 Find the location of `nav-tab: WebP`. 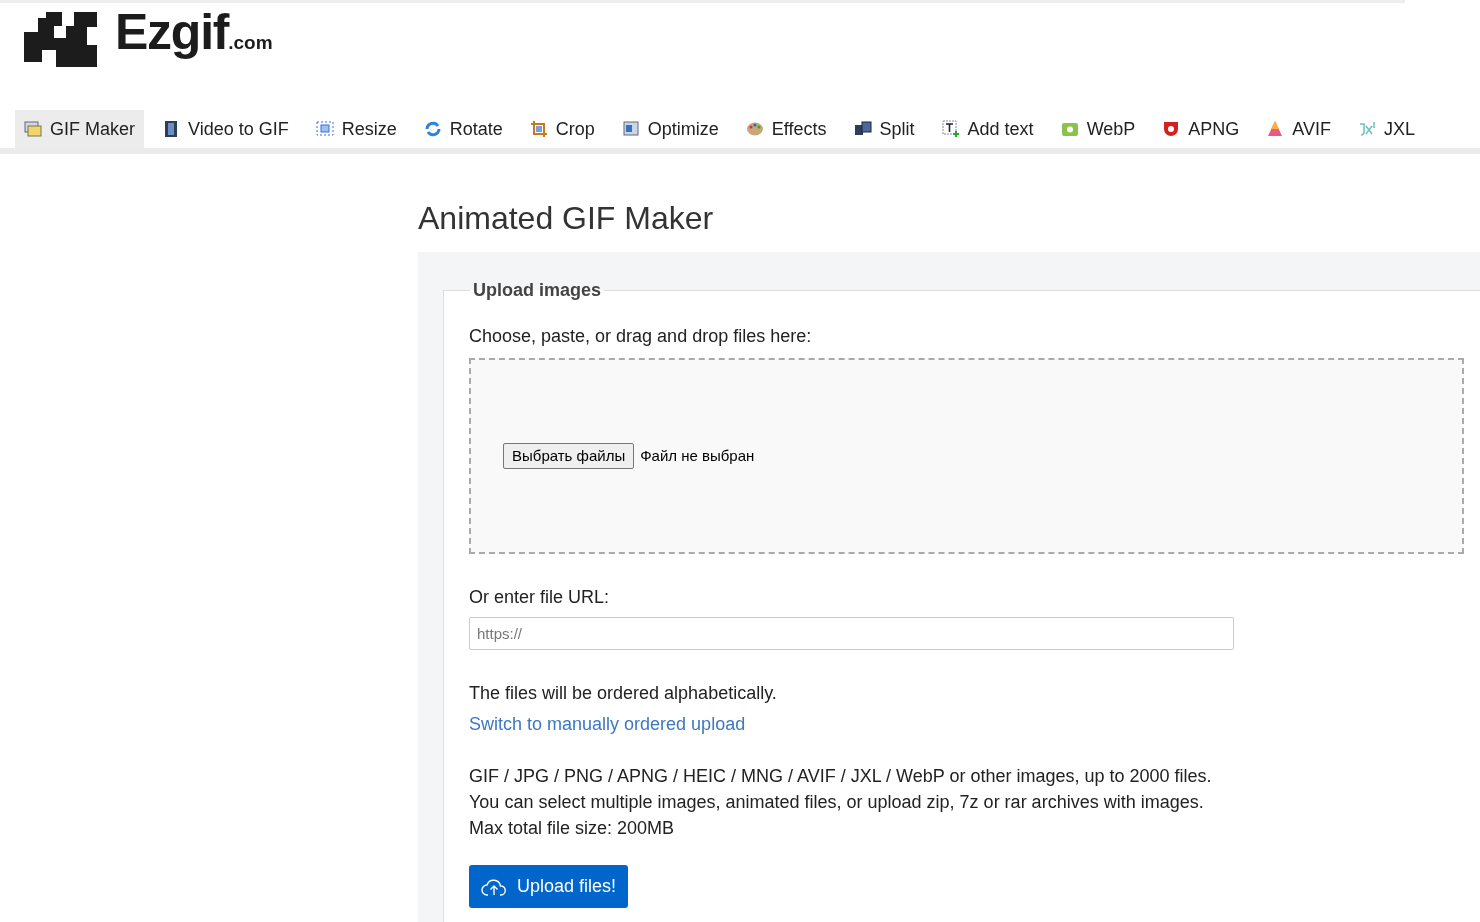

nav-tab: WebP is located at coordinates (1098, 129).